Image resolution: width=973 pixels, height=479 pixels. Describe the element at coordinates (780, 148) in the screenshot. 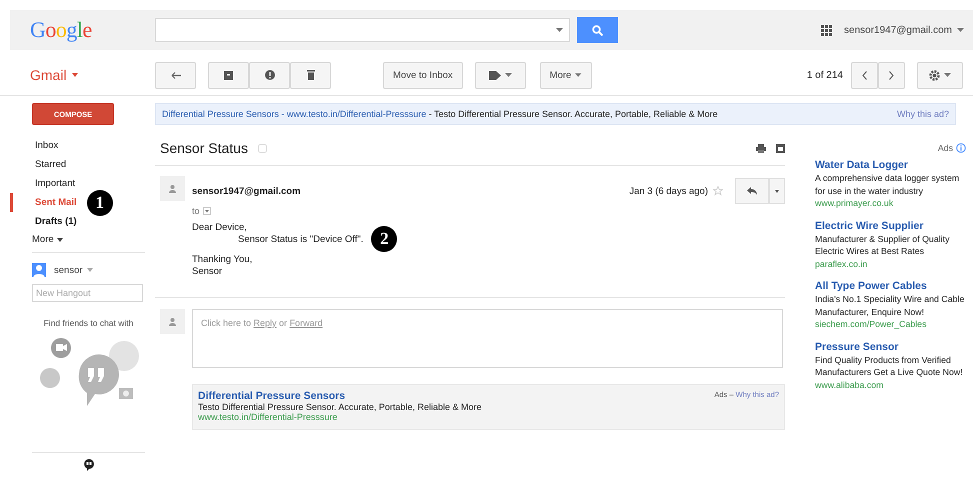

I see `new-window-icon` at that location.